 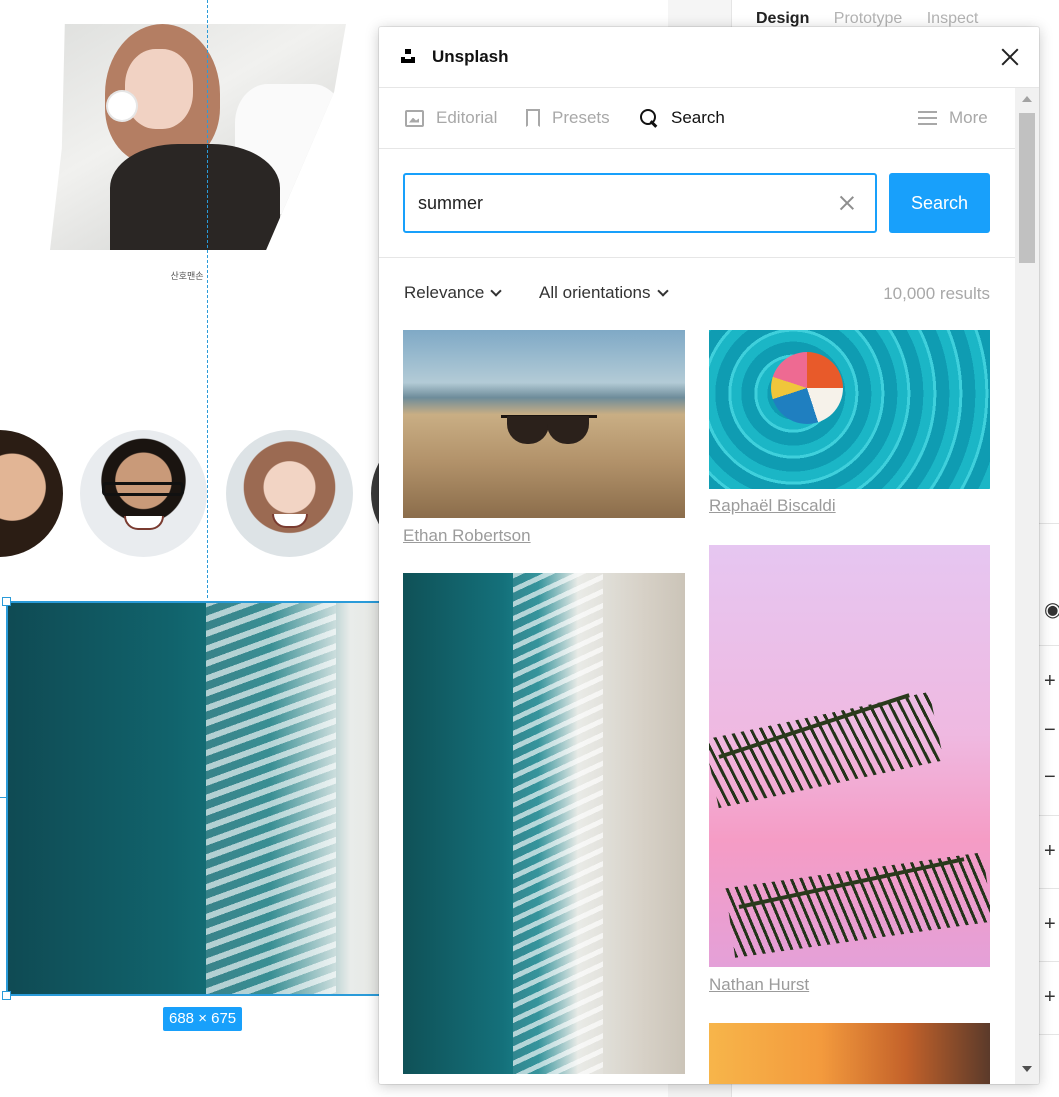 What do you see at coordinates (868, 18) in the screenshot?
I see `tab-prototype: Prototype` at bounding box center [868, 18].